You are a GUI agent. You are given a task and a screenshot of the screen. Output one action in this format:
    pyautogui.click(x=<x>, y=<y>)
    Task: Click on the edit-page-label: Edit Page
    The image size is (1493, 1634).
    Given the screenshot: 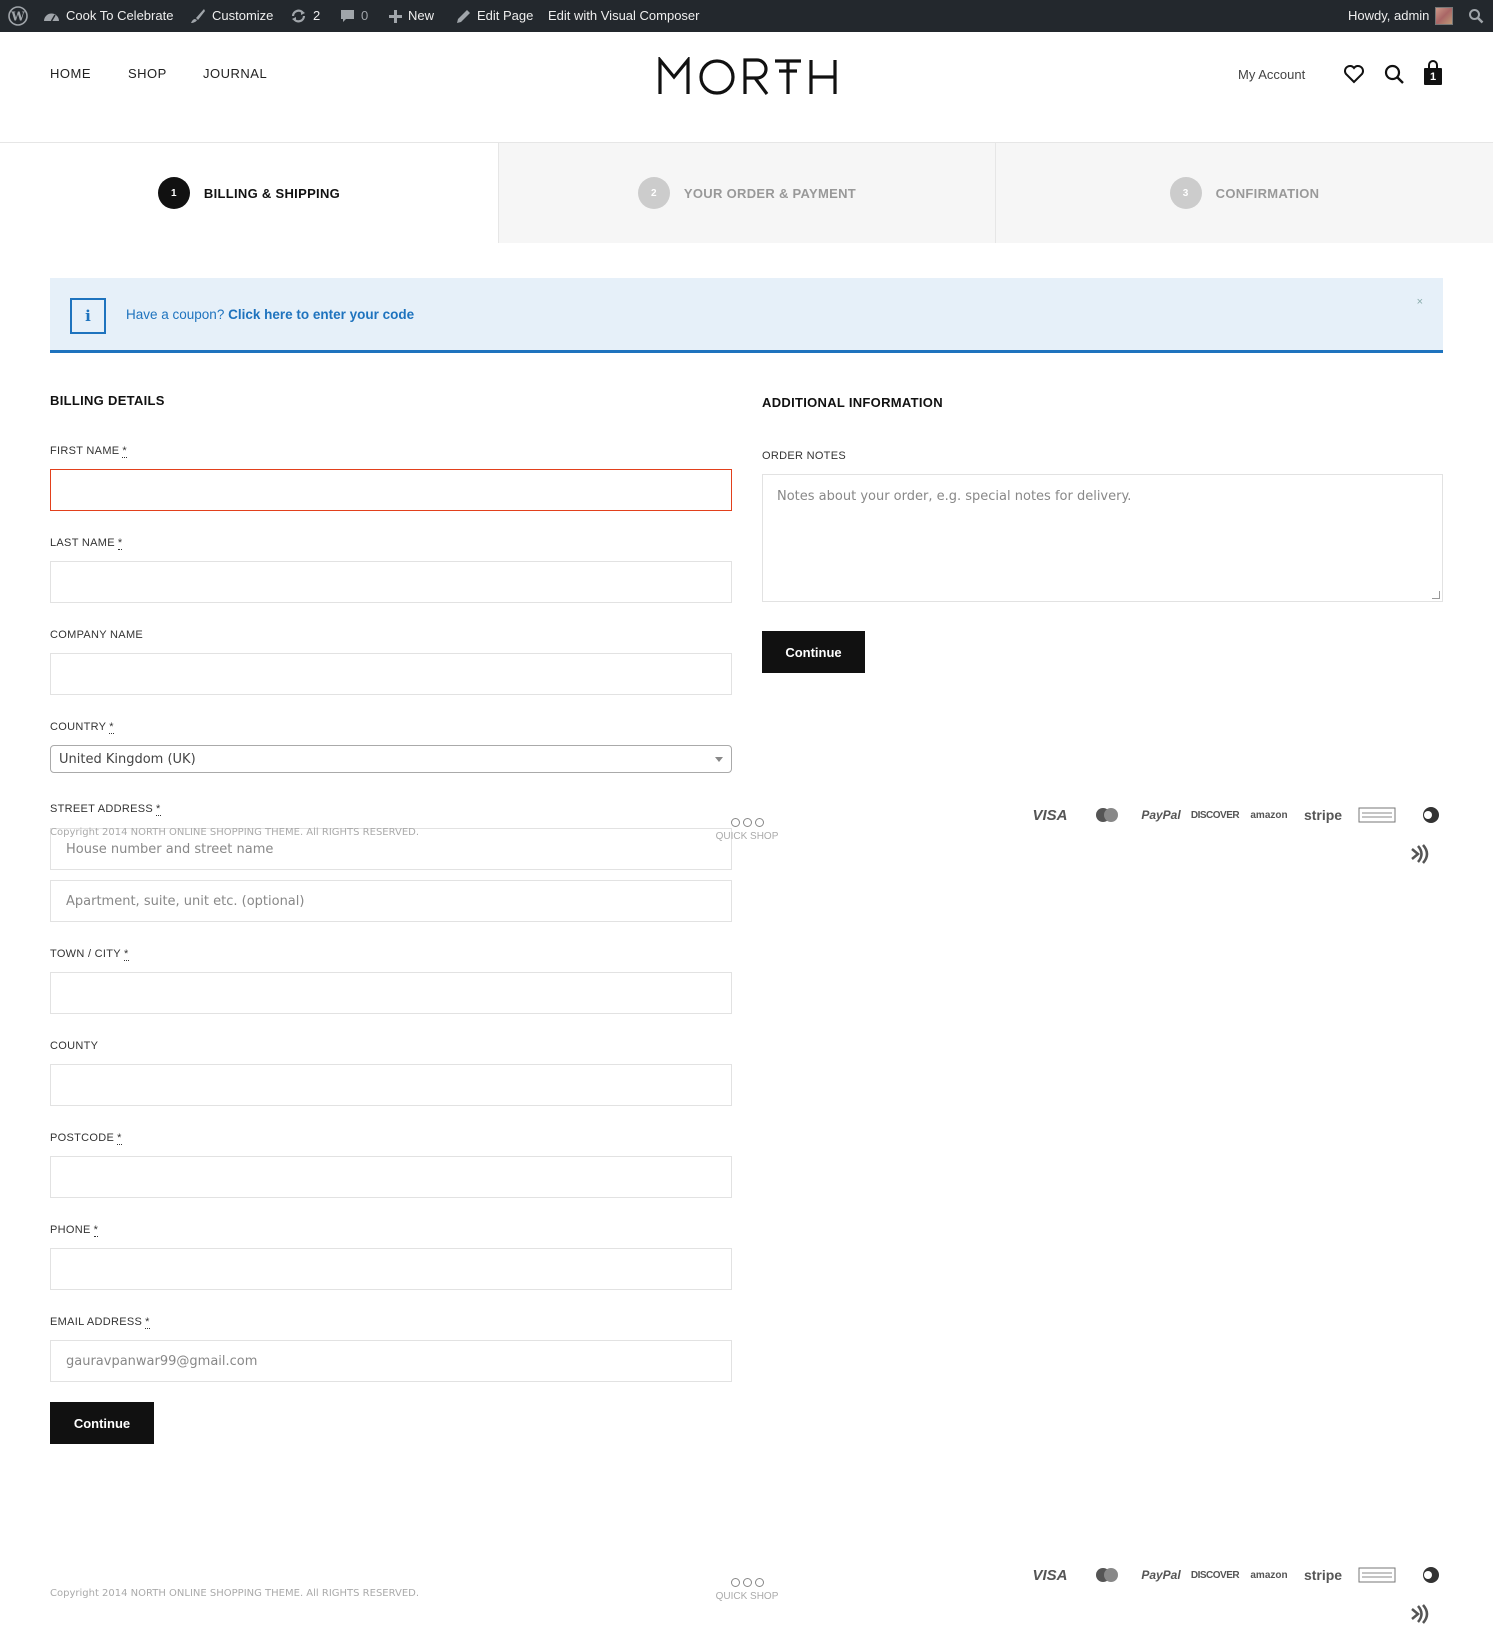 What is the action you would take?
    pyautogui.click(x=505, y=15)
    